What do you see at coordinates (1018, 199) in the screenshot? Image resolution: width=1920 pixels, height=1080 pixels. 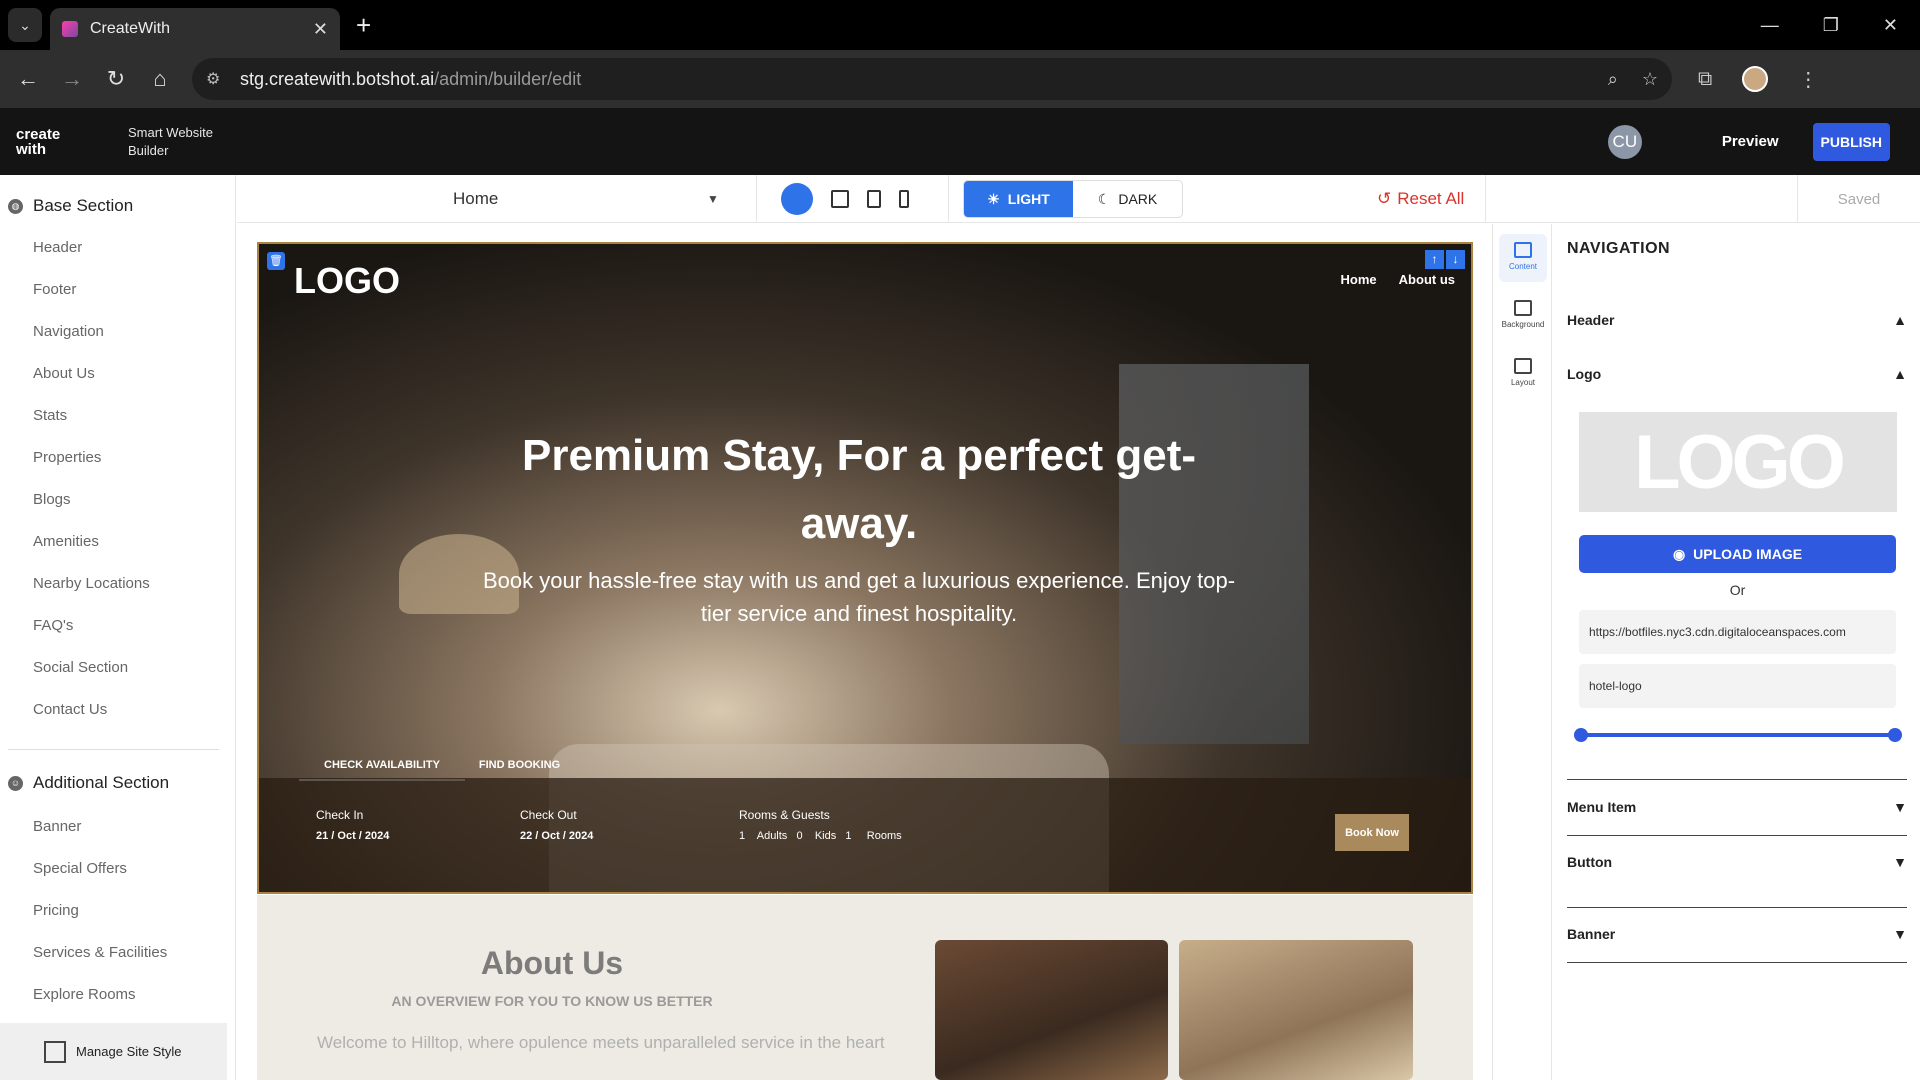 I see `light-theme-button: ☀ LIGHT` at bounding box center [1018, 199].